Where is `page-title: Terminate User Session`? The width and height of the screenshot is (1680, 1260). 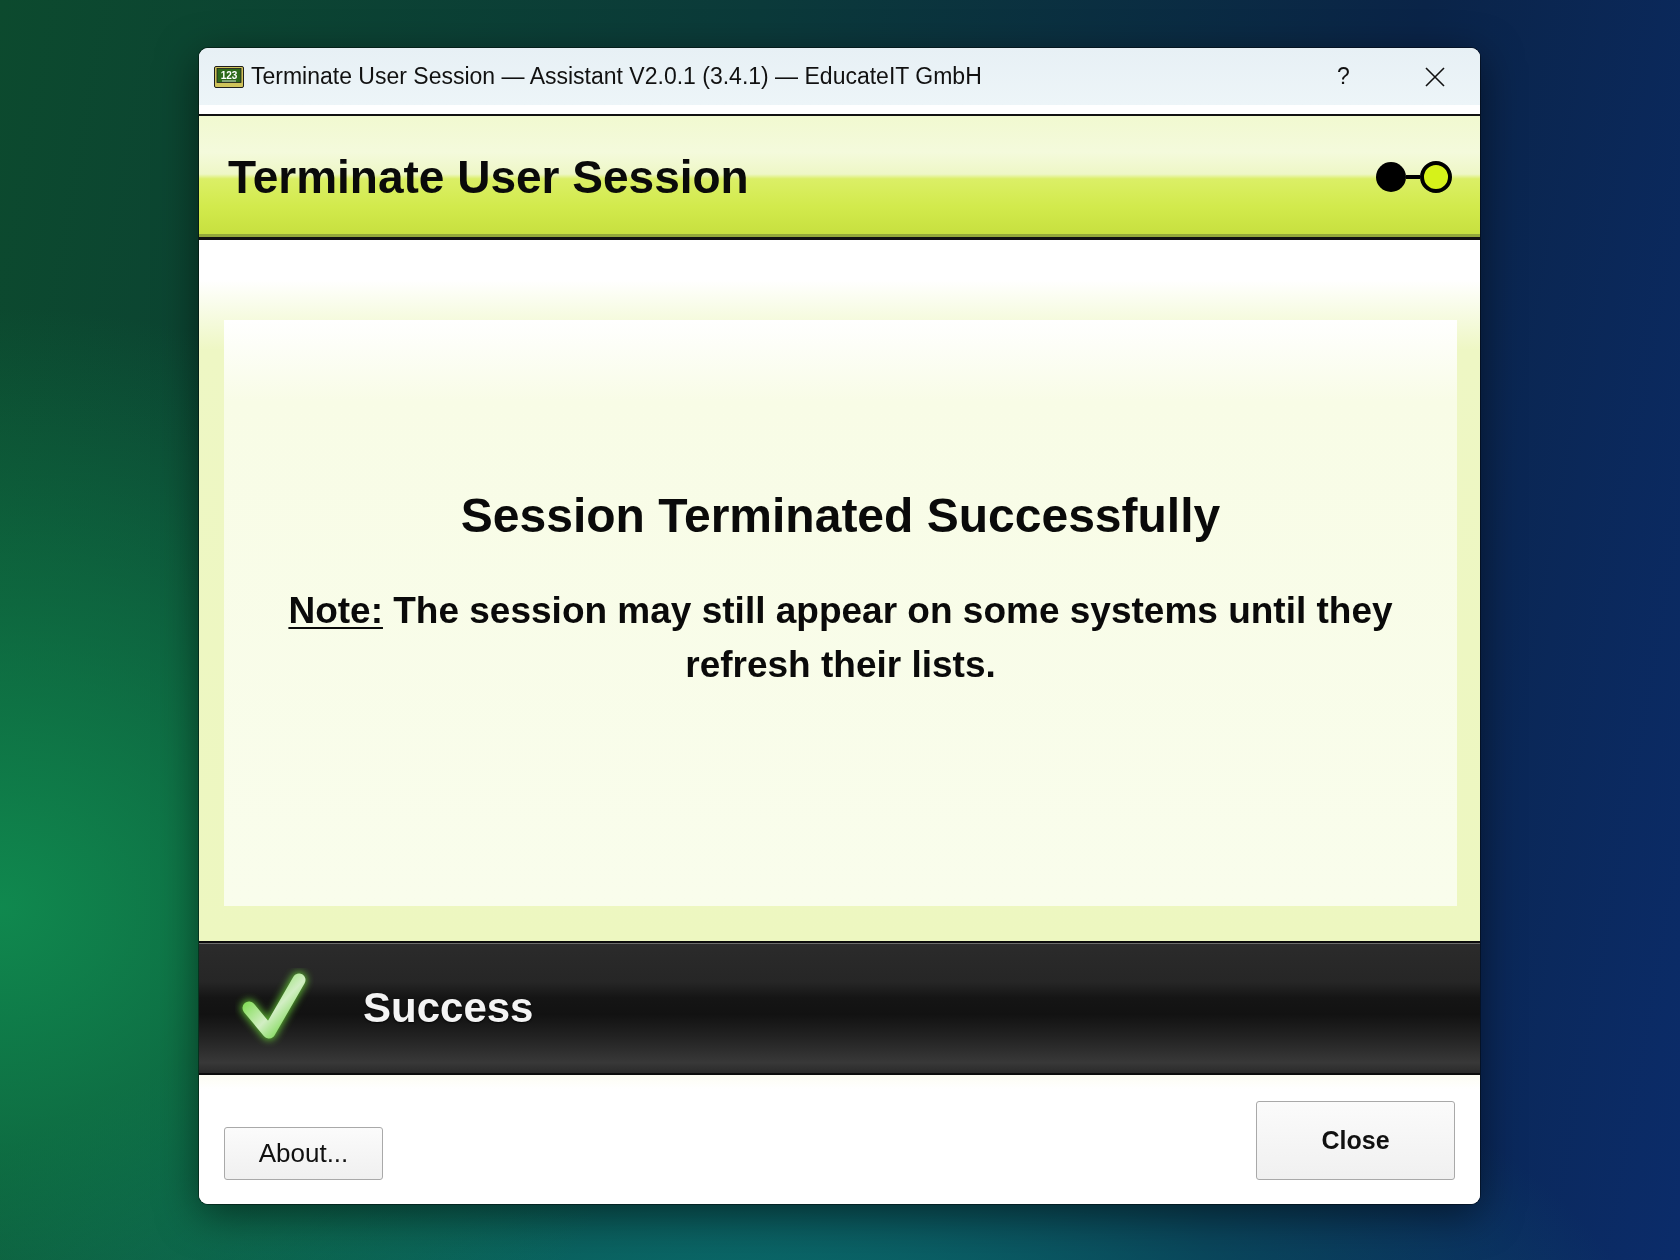 page-title: Terminate User Session is located at coordinates (488, 176).